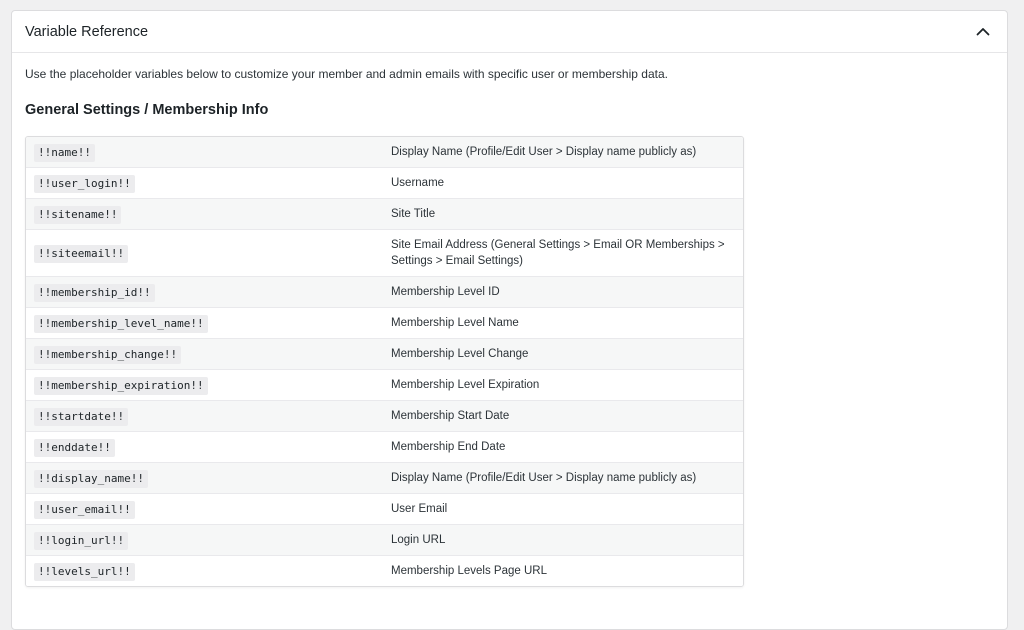  I want to click on variable-code: !!membership_id!!, so click(94, 292).